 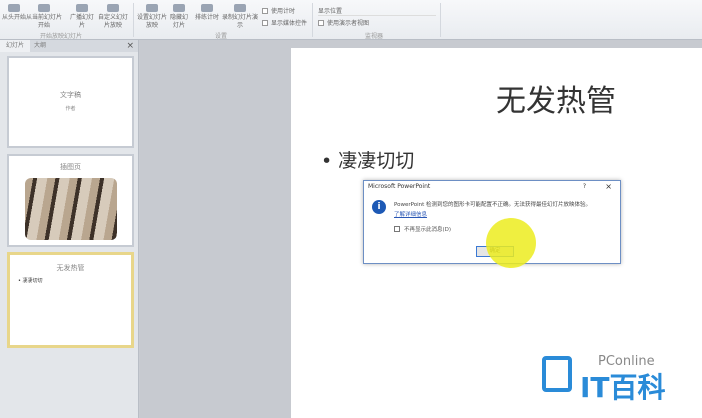 What do you see at coordinates (278, 10) in the screenshot?
I see `use-timings-checkbox: 使用计时` at bounding box center [278, 10].